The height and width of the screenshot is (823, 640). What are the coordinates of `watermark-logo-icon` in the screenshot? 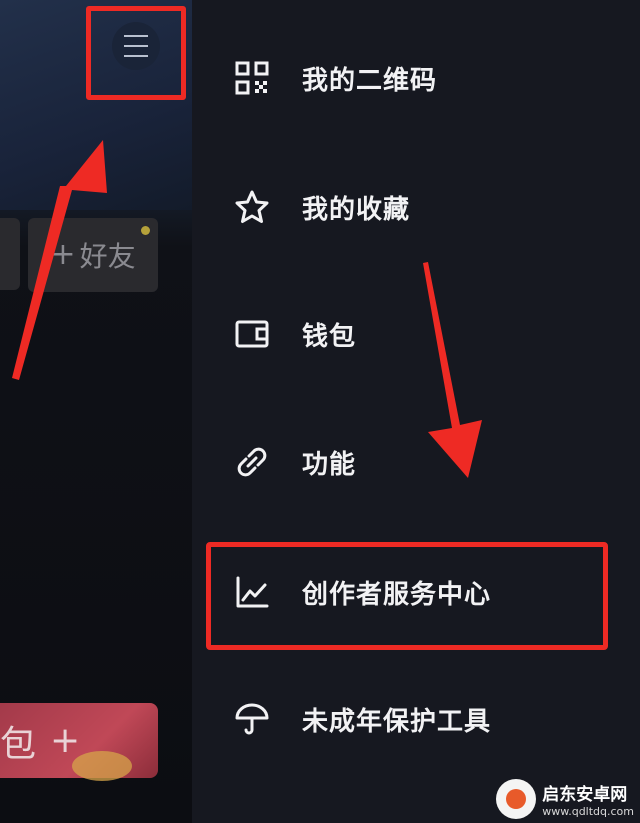 It's located at (516, 799).